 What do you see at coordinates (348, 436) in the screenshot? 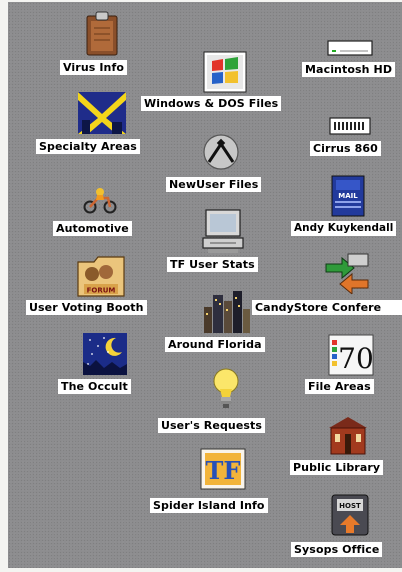
I see `library-building-icon` at bounding box center [348, 436].